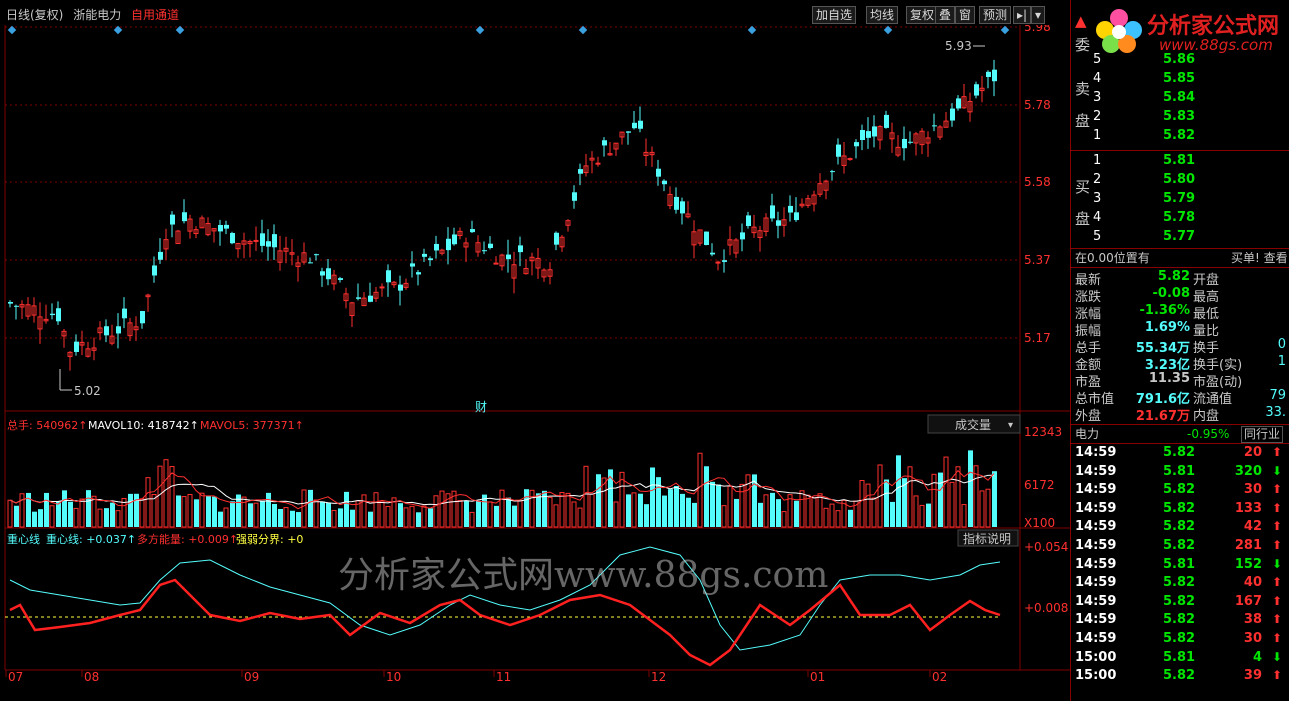 The height and width of the screenshot is (701, 1289). Describe the element at coordinates (834, 15) in the screenshot. I see `add-watchlist-button: 加自选` at that location.